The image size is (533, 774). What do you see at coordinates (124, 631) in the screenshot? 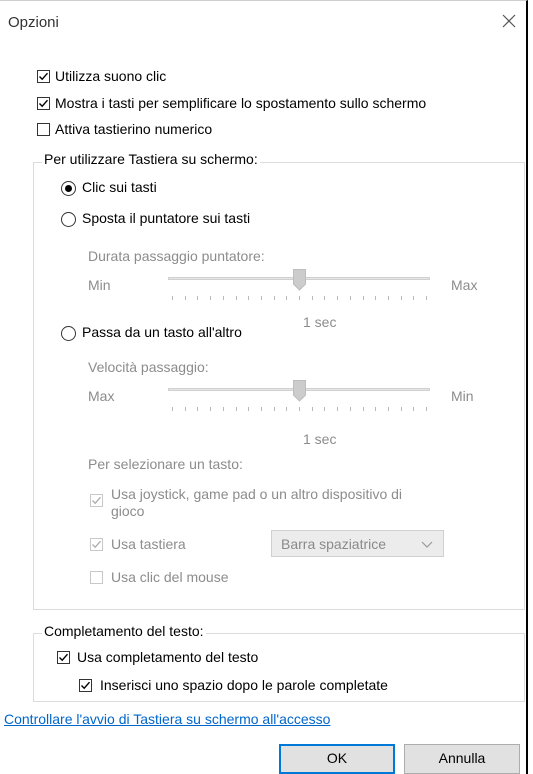
I see `completion-group-legend: Completamento del testo:` at bounding box center [124, 631].